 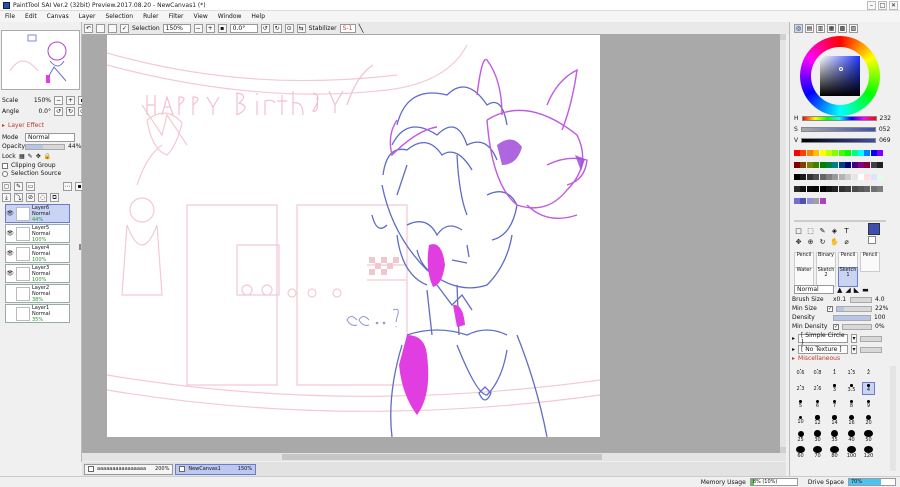 I want to click on minimize-button: –, so click(x=871, y=5).